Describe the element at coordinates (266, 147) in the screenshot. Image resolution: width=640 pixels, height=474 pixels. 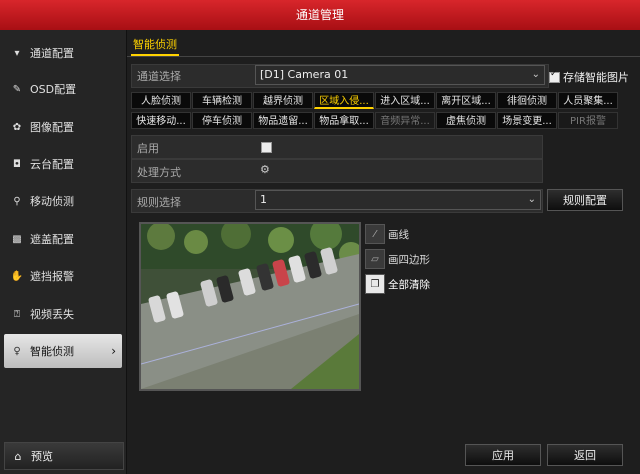
I see `enable-checkbox` at that location.